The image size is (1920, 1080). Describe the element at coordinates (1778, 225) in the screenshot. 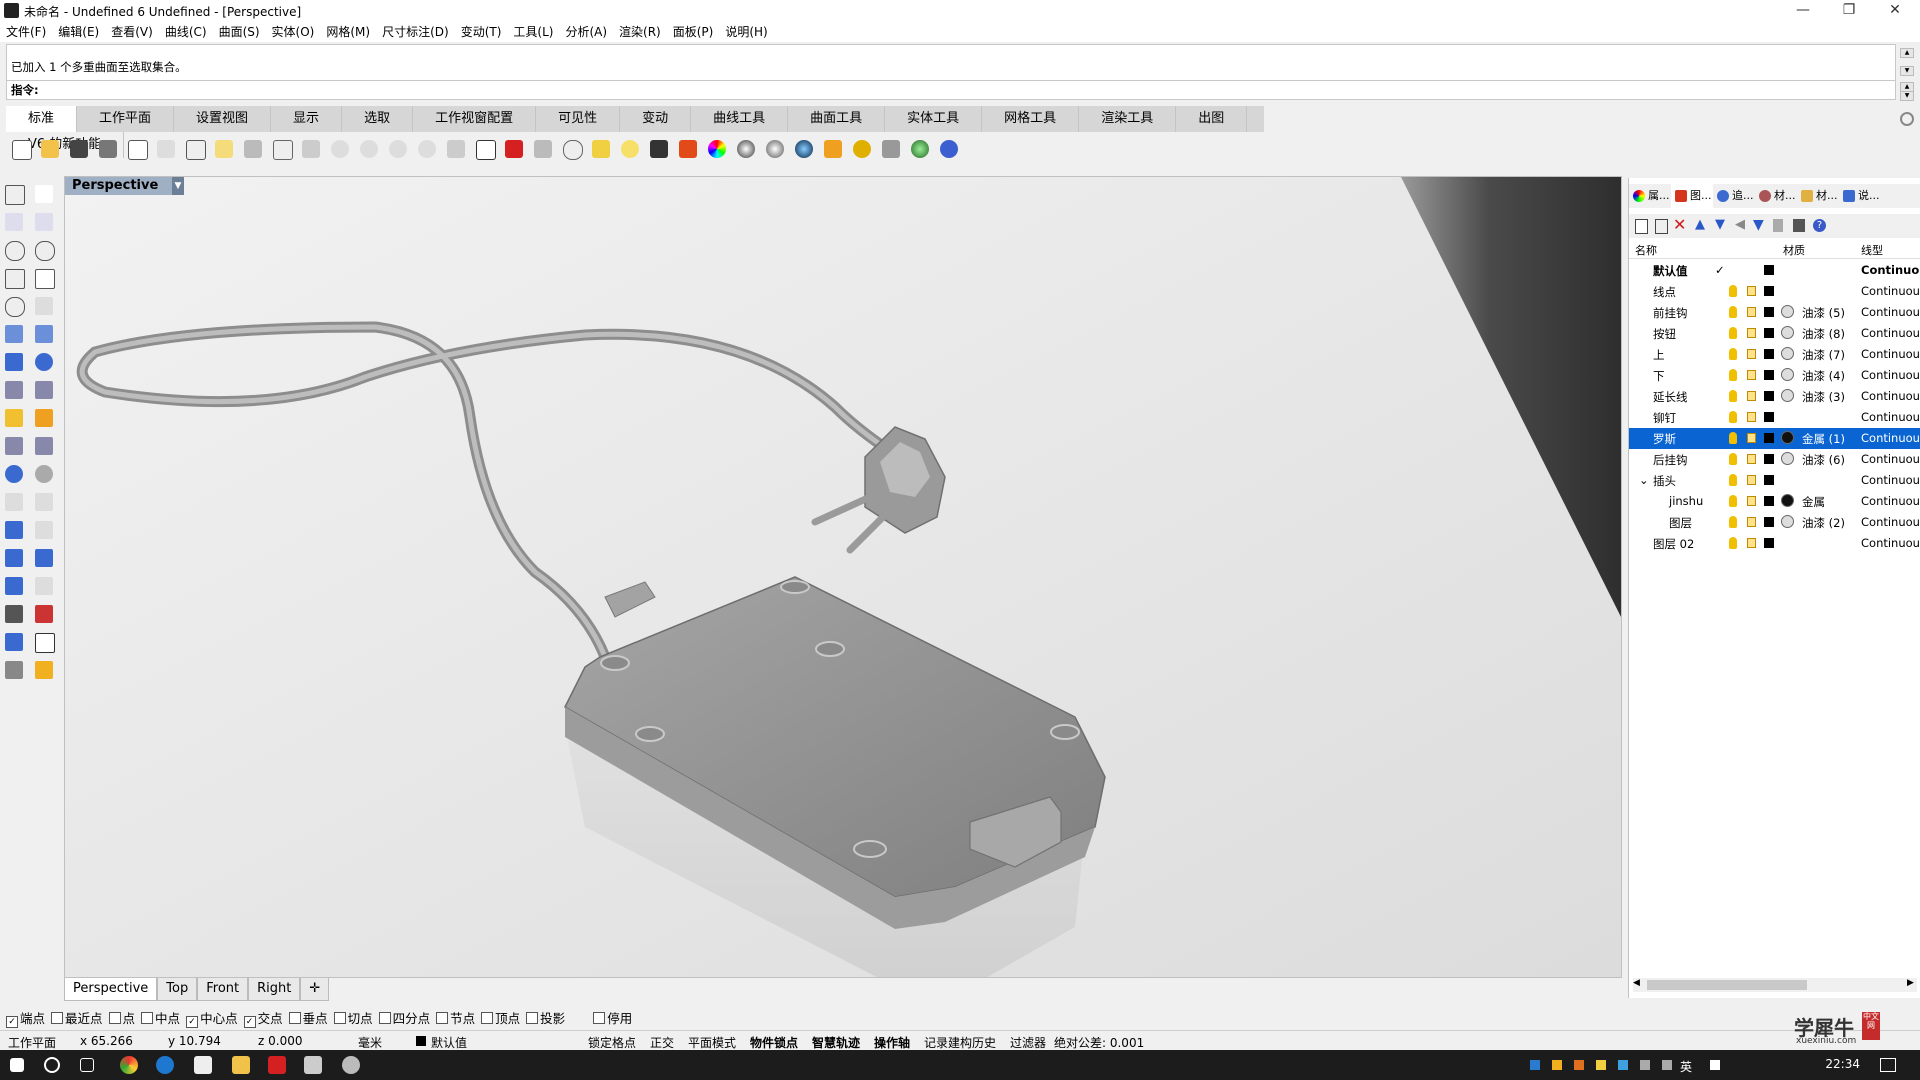

I see `document-icon` at that location.